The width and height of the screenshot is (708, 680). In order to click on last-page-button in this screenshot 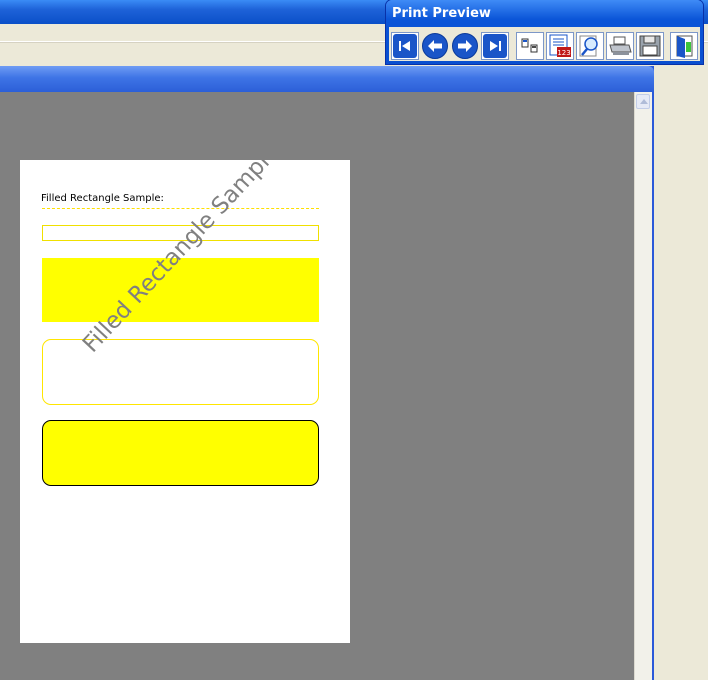, I will do `click(495, 46)`.